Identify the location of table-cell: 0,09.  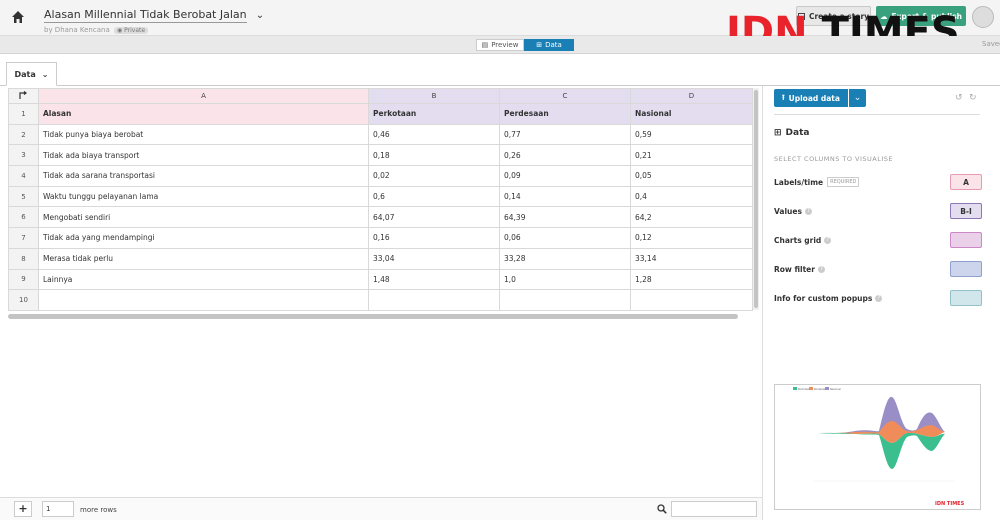
(565, 176).